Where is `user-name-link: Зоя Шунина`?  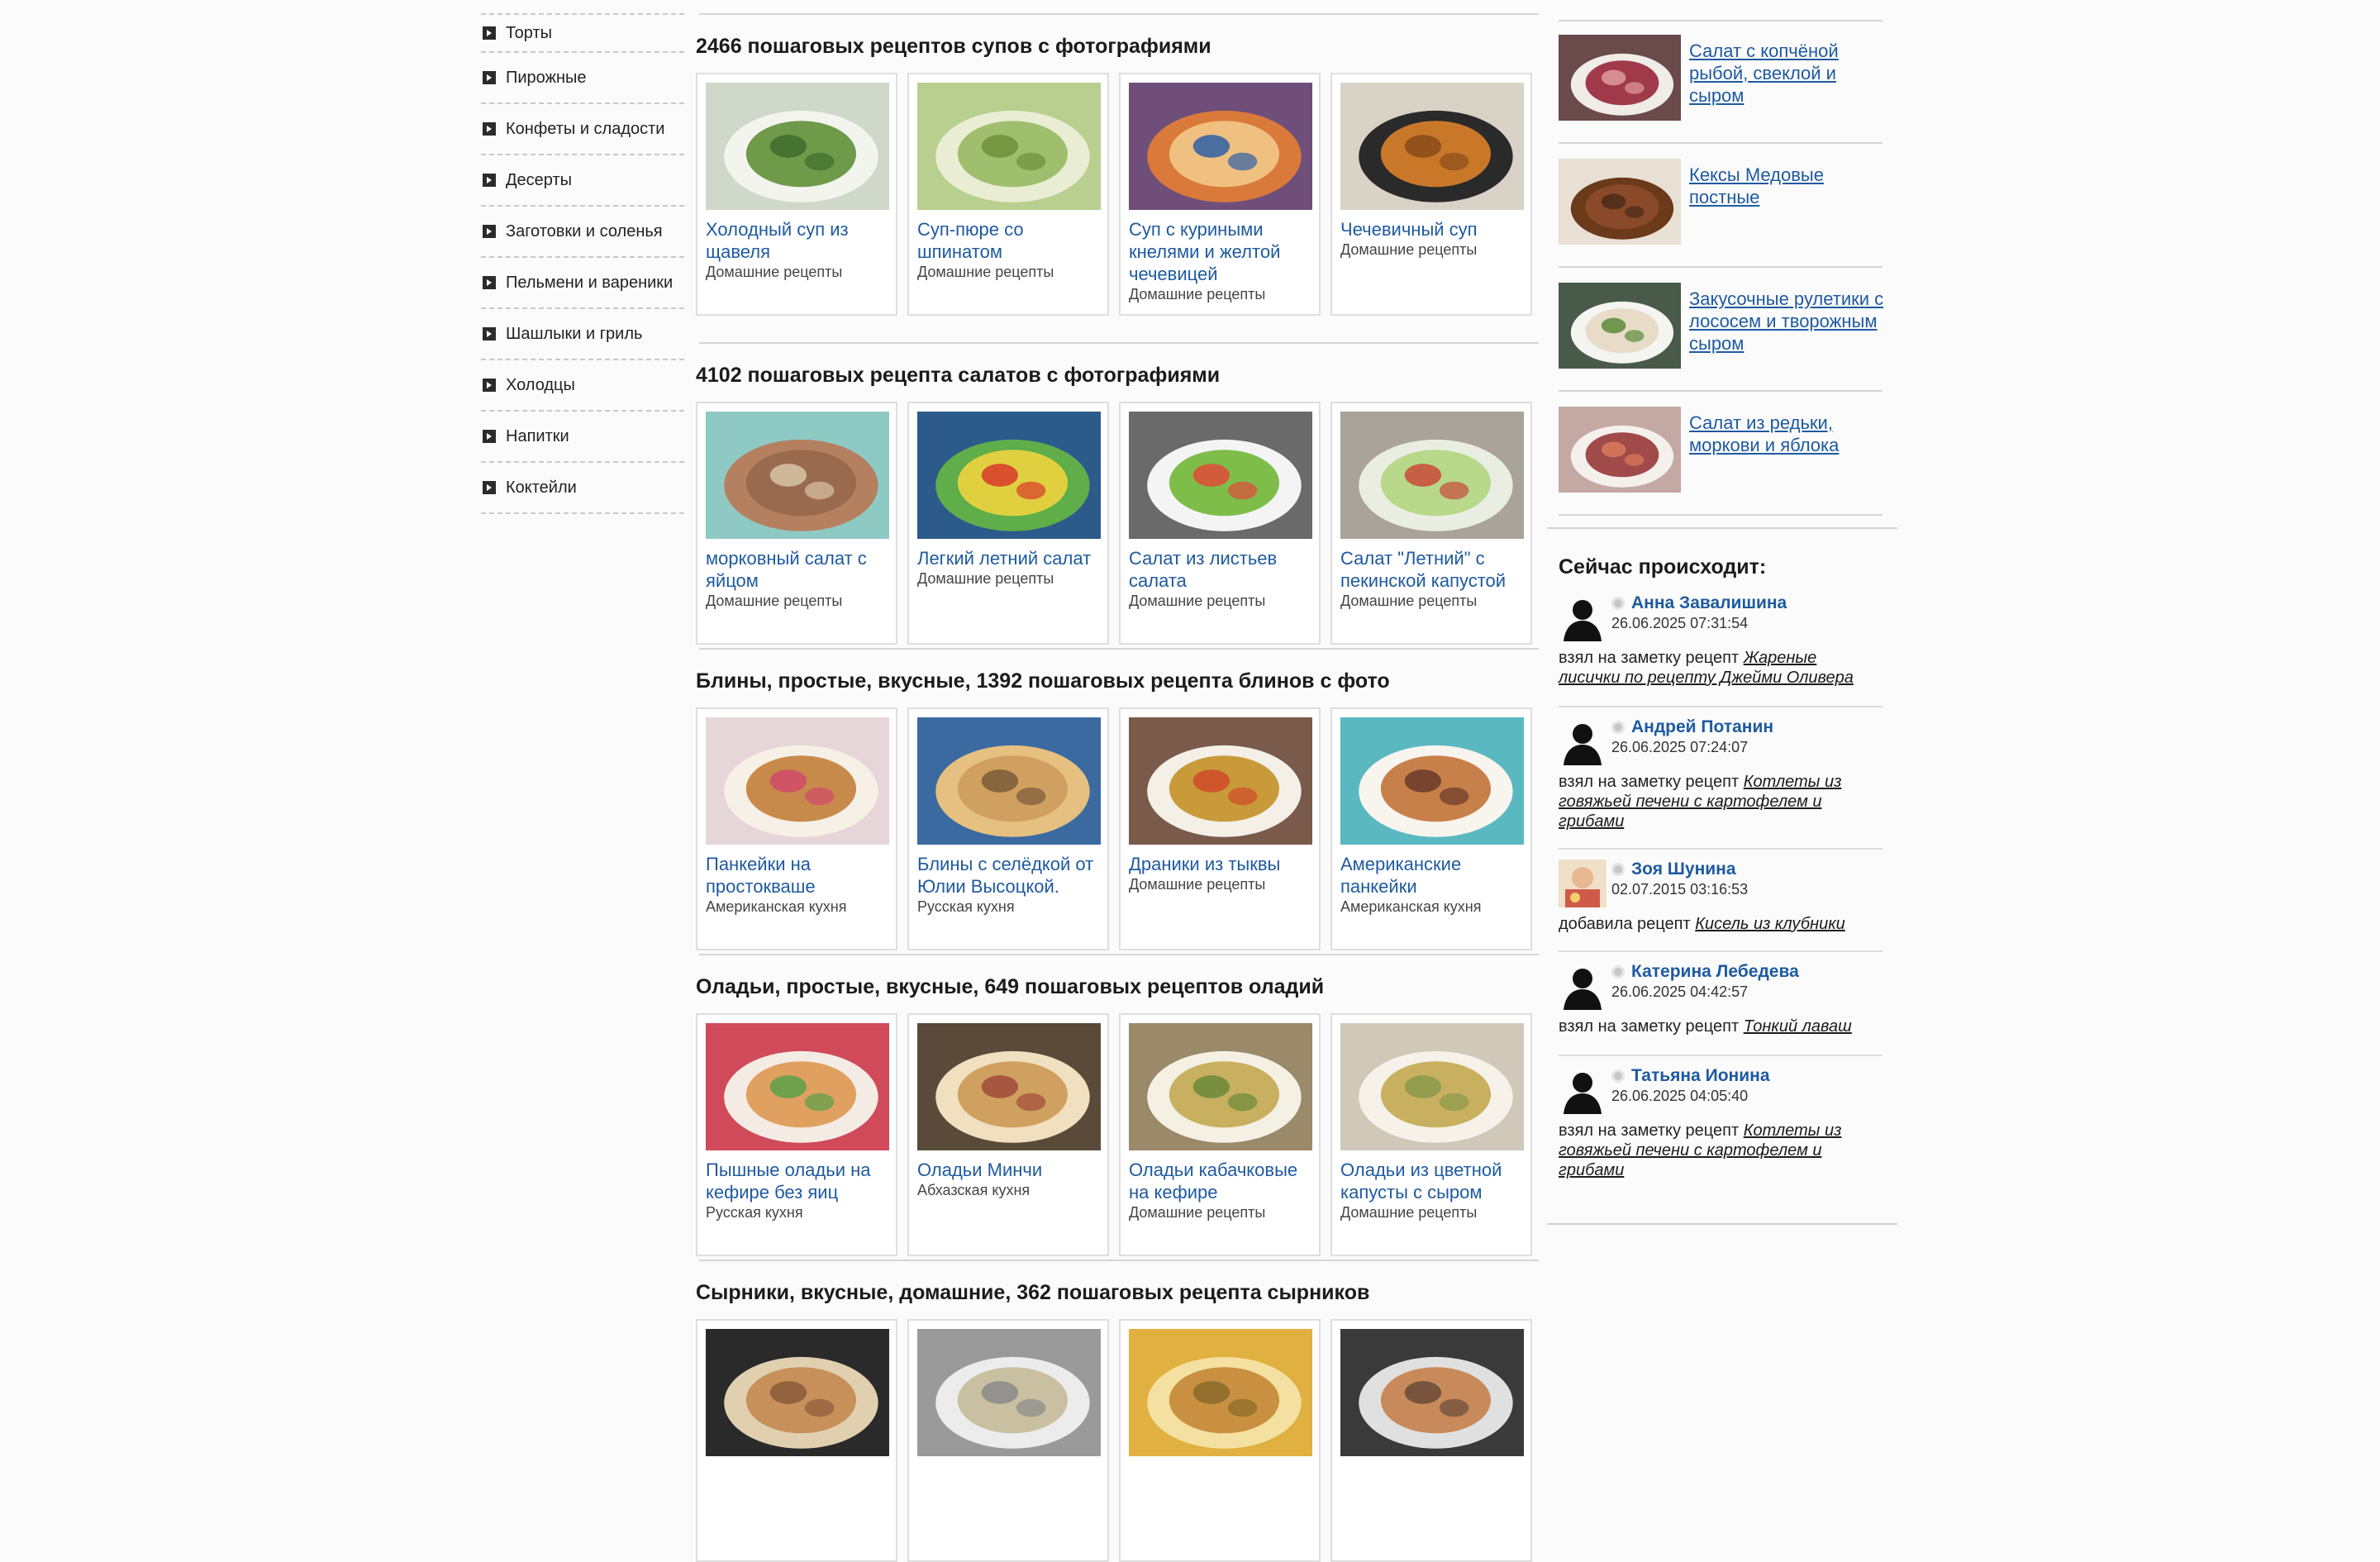
user-name-link: Зоя Шунина is located at coordinates (1683, 870).